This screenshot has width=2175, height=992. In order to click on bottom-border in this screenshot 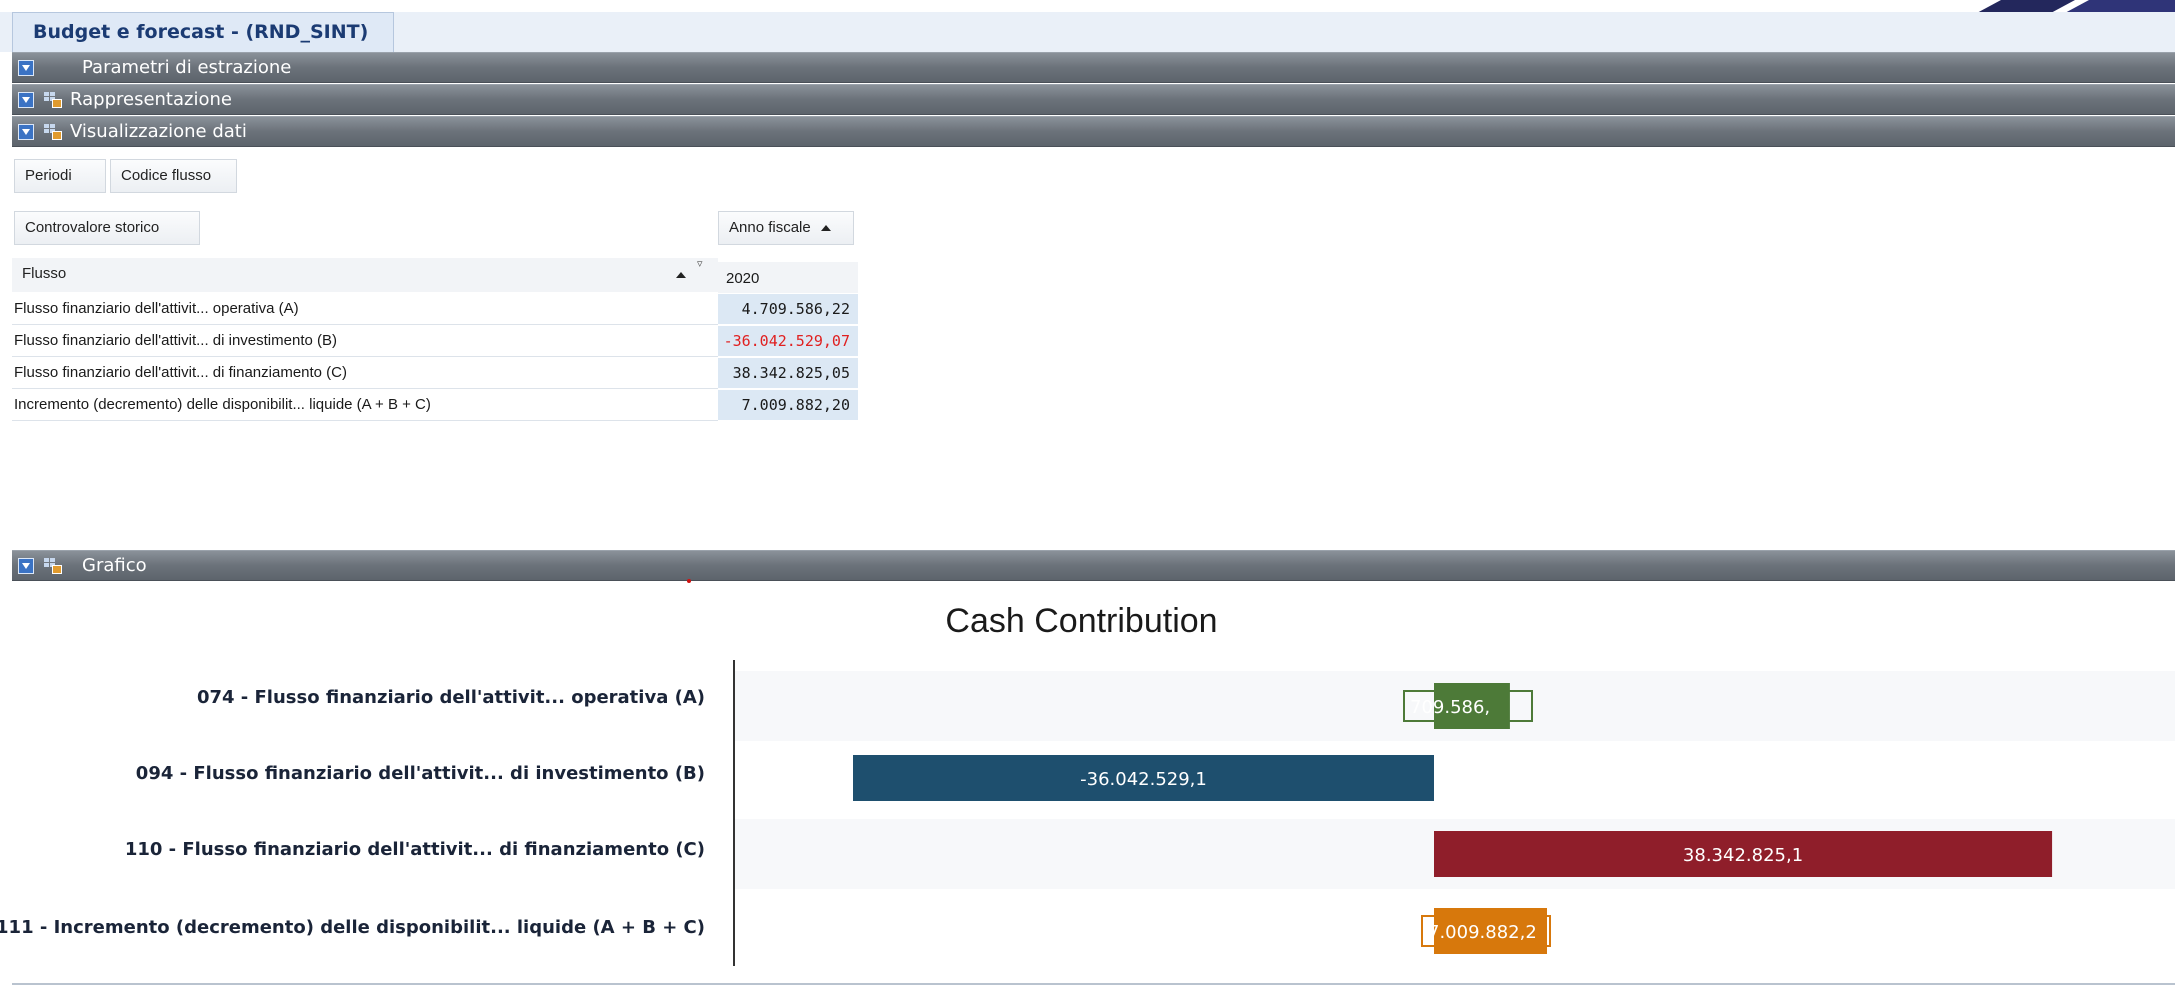, I will do `click(1093, 984)`.